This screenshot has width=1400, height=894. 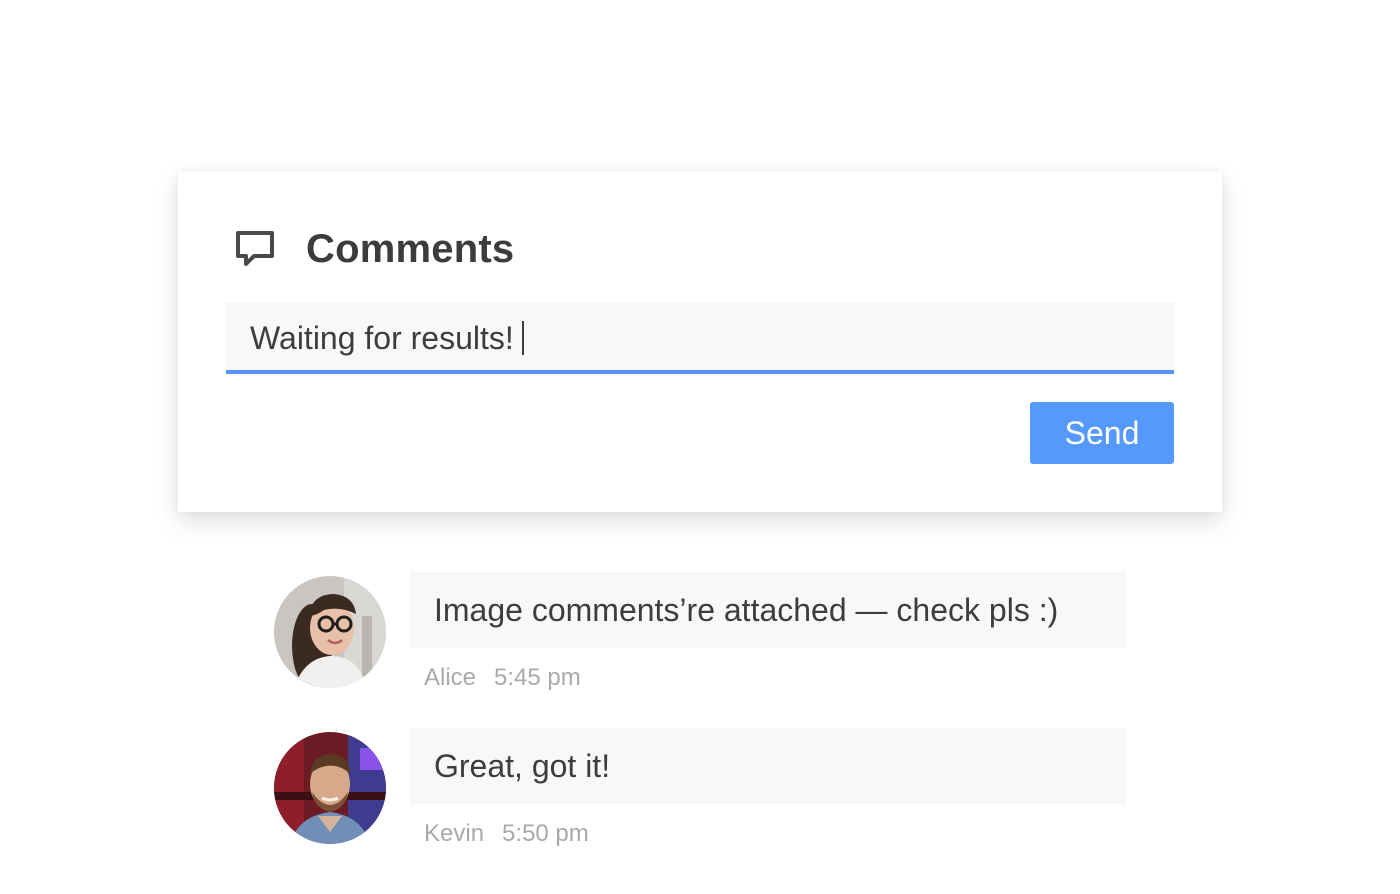 I want to click on comment-meta: Kevin 5:50 pm, so click(x=506, y=834).